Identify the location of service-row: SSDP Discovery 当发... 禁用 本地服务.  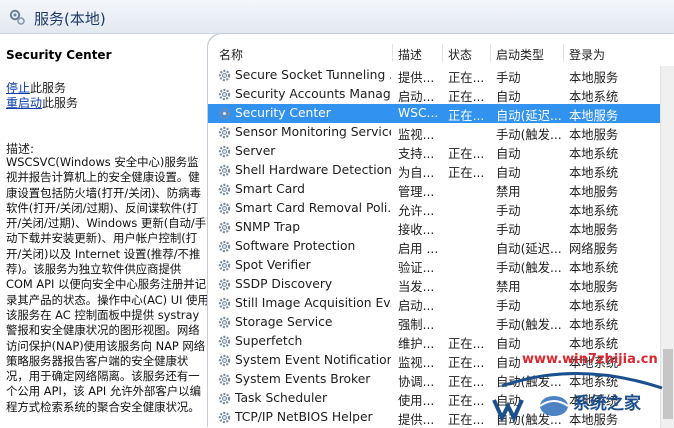
(434, 284).